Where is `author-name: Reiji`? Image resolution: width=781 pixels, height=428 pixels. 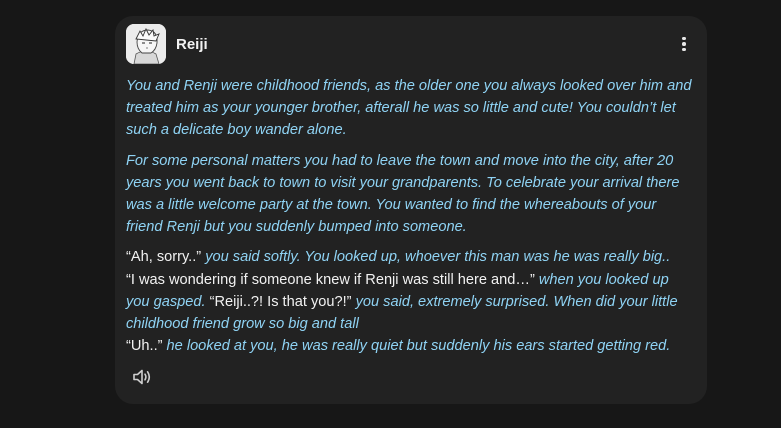 author-name: Reiji is located at coordinates (192, 44).